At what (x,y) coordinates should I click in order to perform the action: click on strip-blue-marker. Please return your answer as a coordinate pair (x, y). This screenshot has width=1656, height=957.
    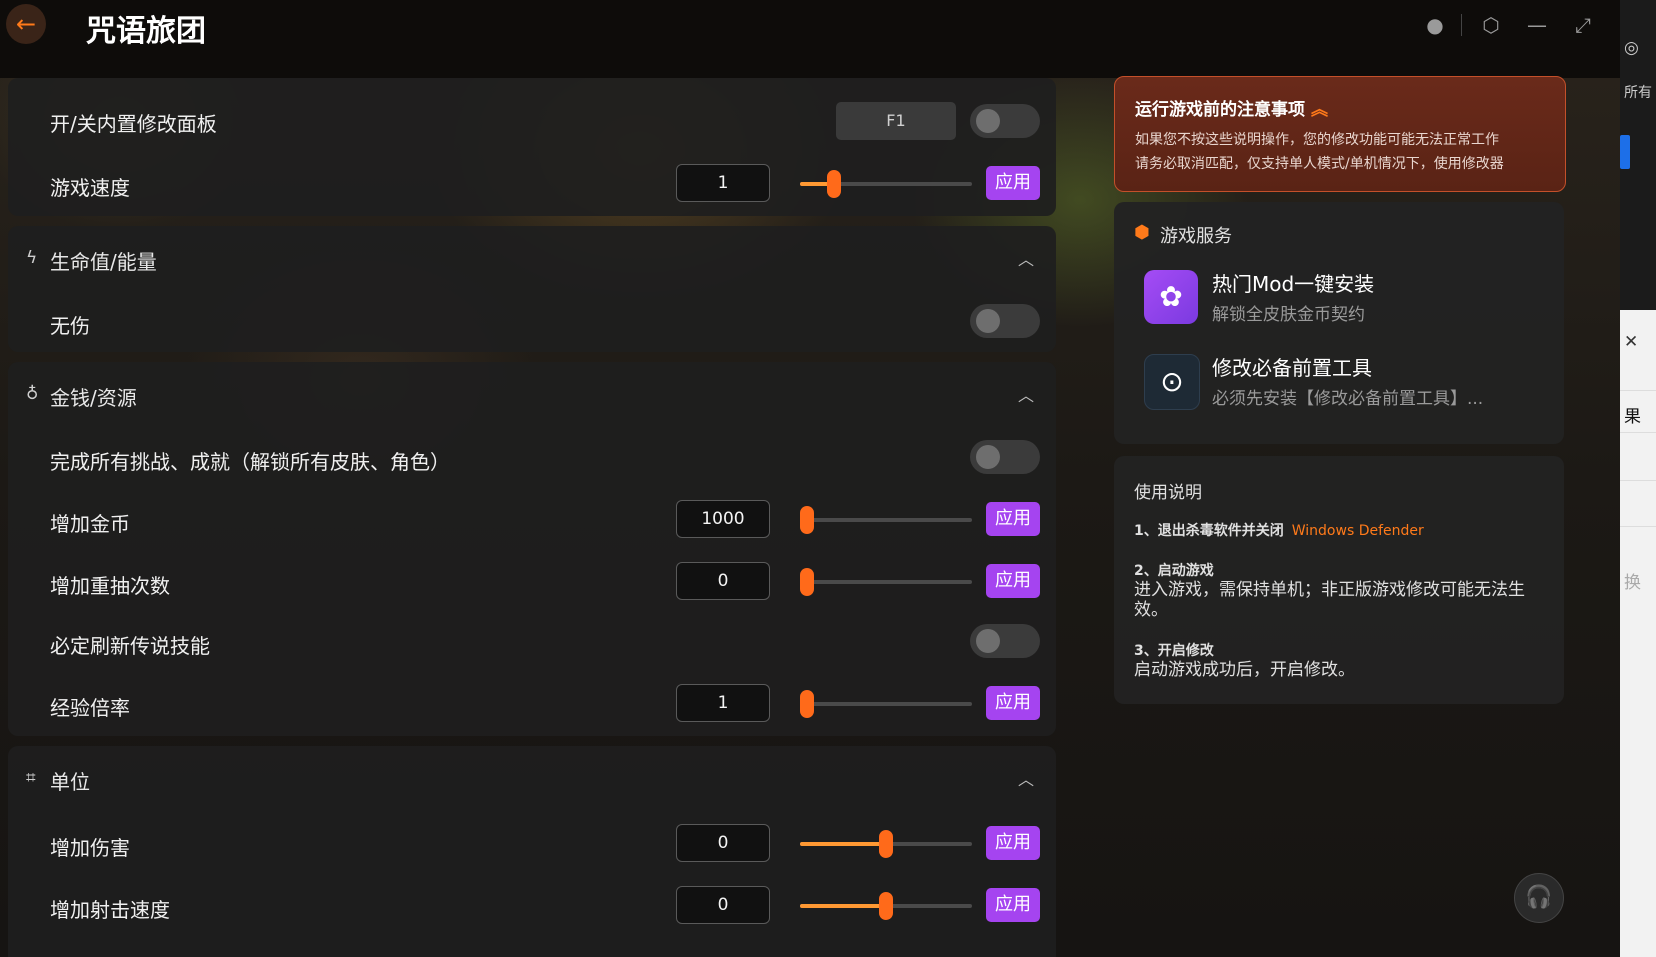
    Looking at the image, I should click on (1625, 152).